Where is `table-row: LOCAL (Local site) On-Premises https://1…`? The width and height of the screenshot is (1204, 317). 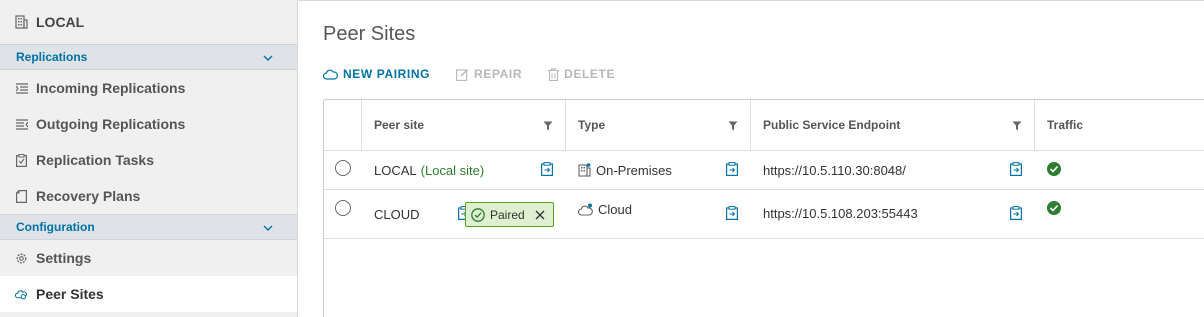
table-row: LOCAL (Local site) On-Premises https://1… is located at coordinates (764, 170).